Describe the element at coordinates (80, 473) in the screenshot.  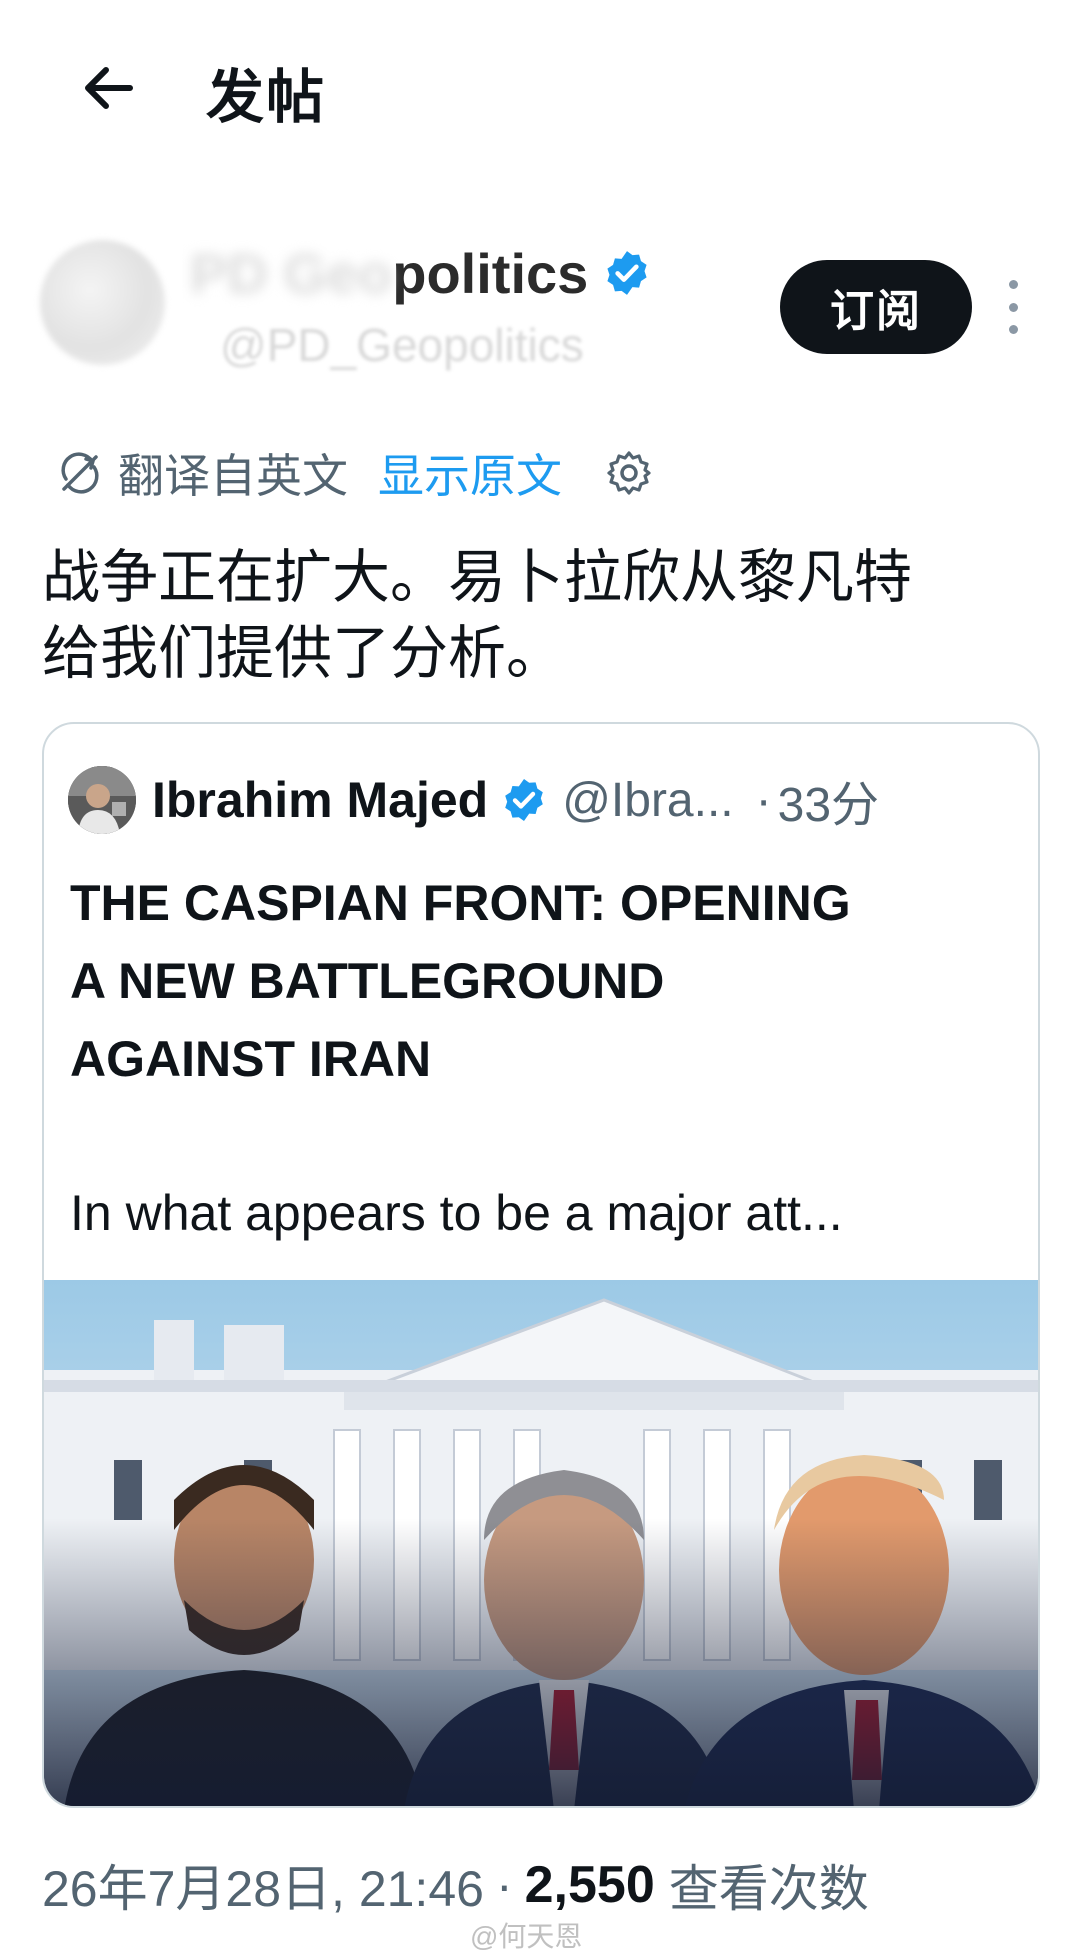
I see `translate-icon` at that location.